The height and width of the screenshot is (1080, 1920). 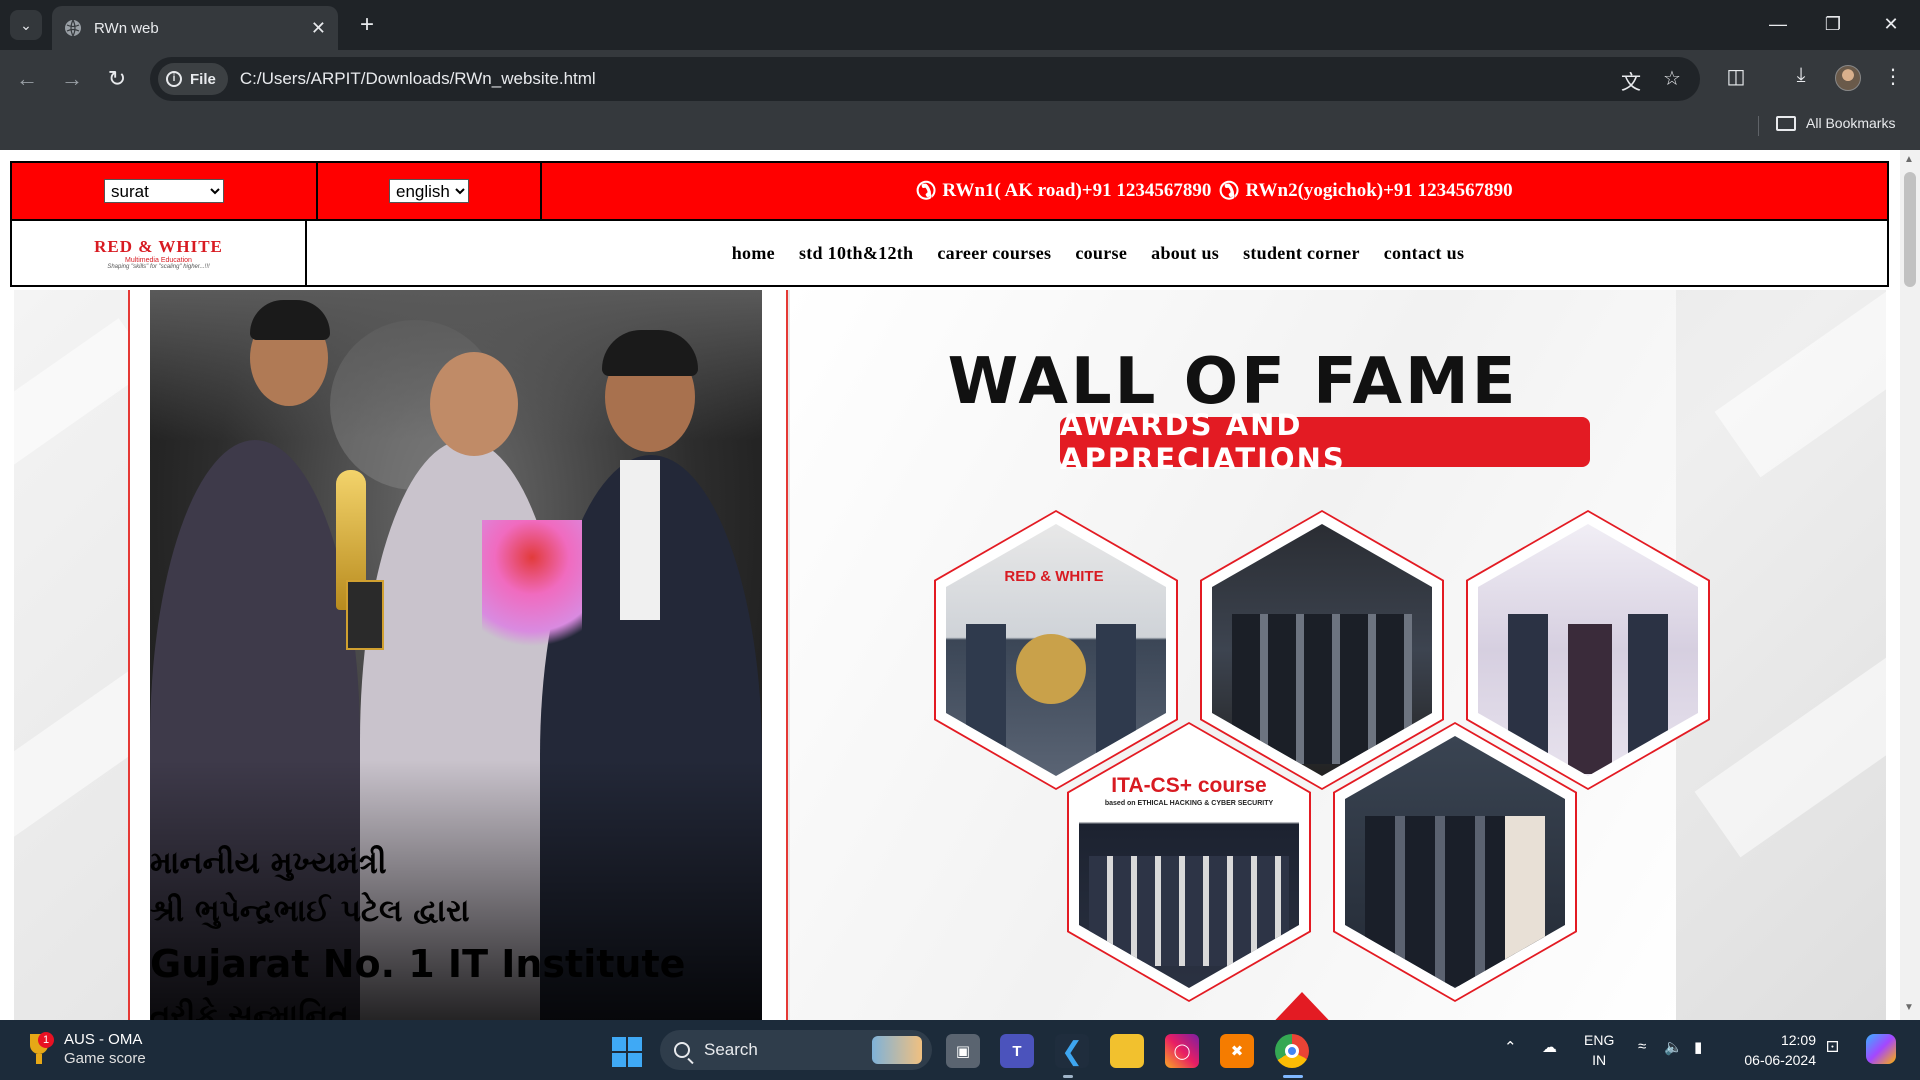 I want to click on bell-icon: ⚀, so click(x=1832, y=1047).